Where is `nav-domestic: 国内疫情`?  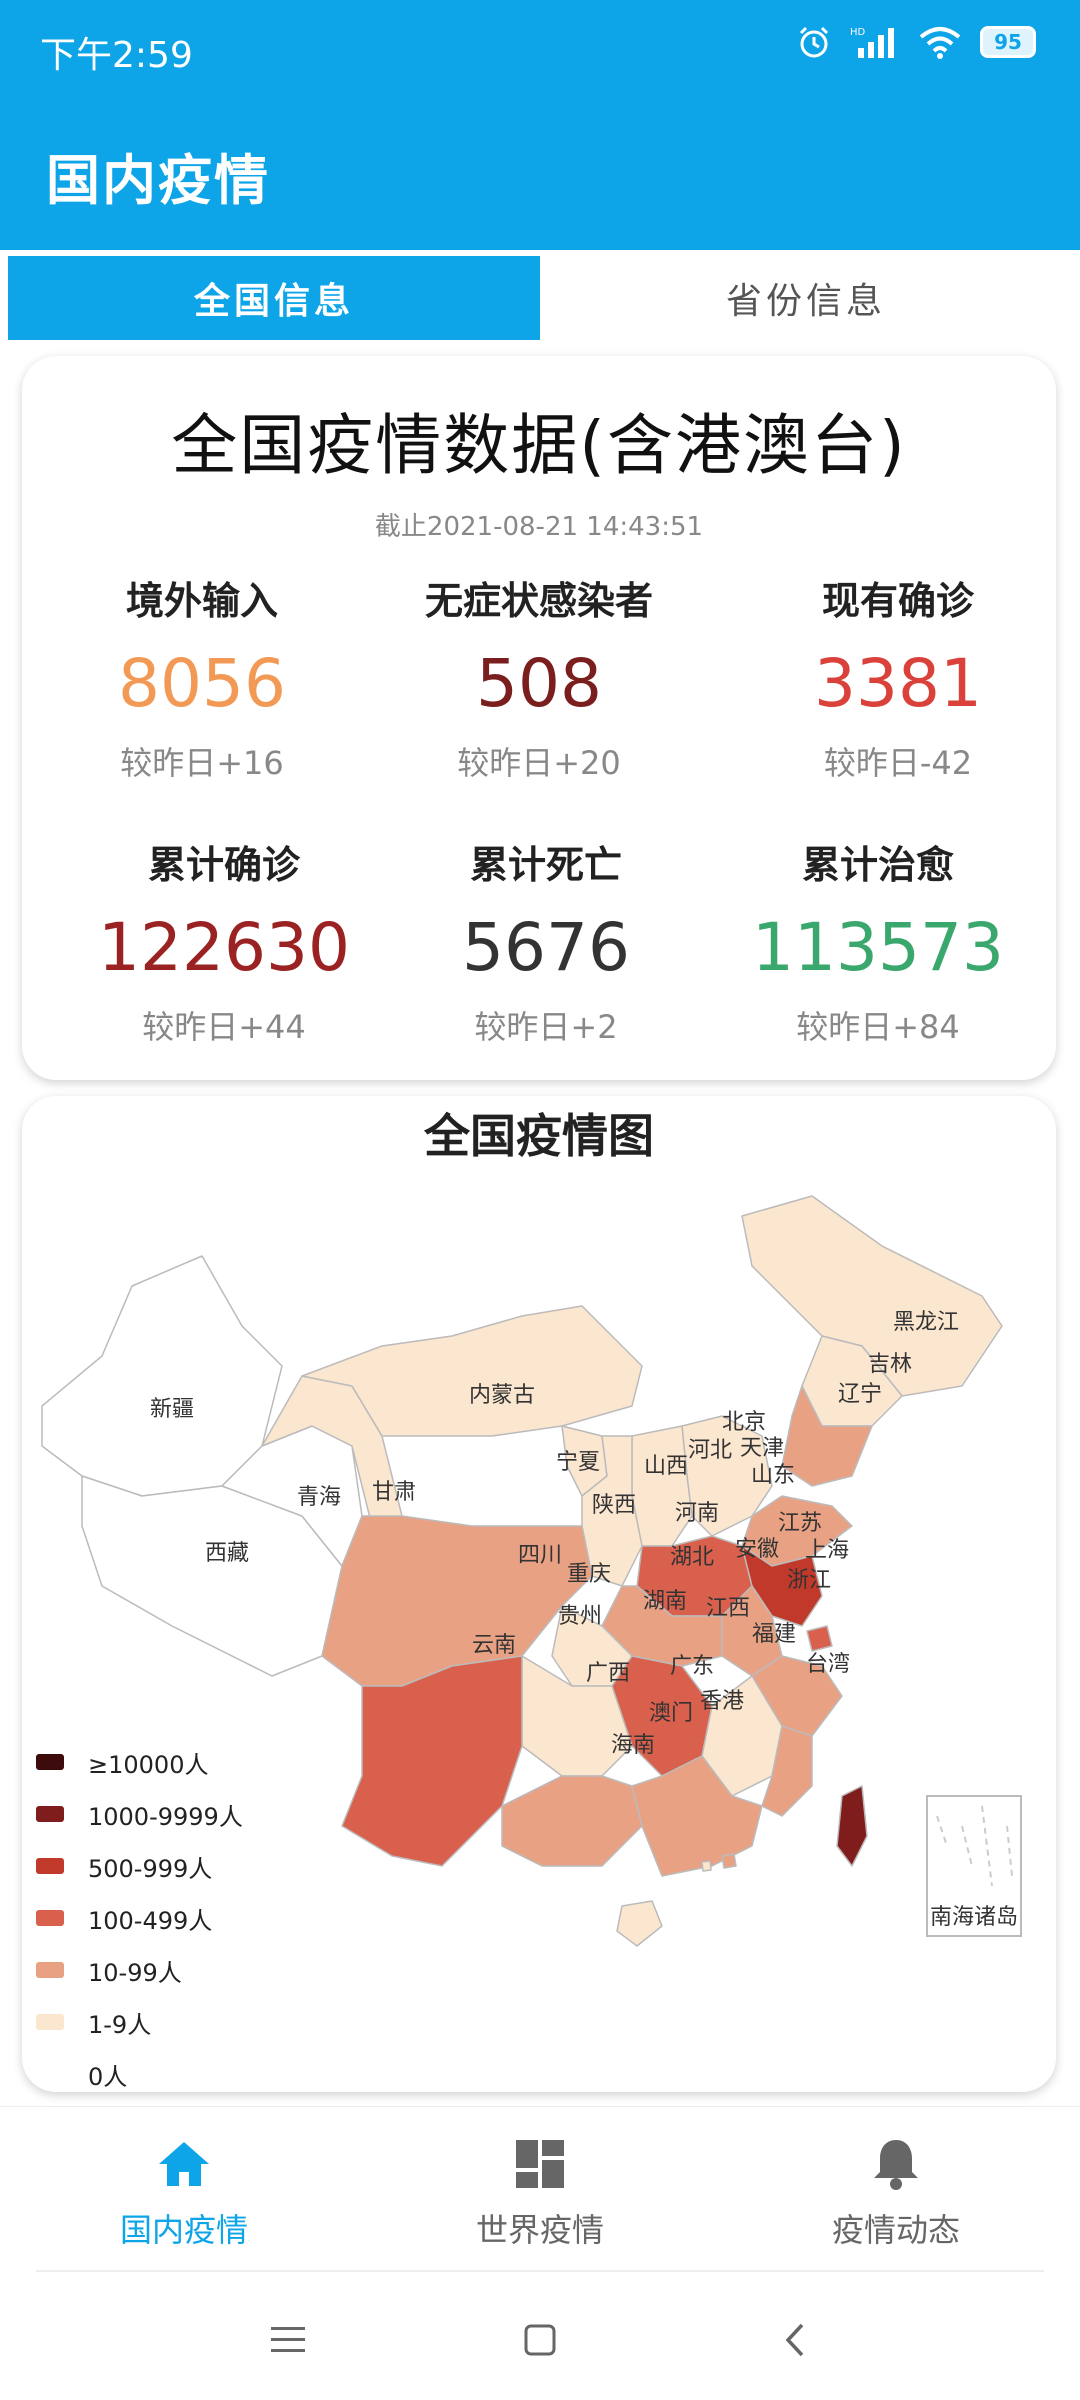 nav-domestic: 国内疫情 is located at coordinates (184, 2192).